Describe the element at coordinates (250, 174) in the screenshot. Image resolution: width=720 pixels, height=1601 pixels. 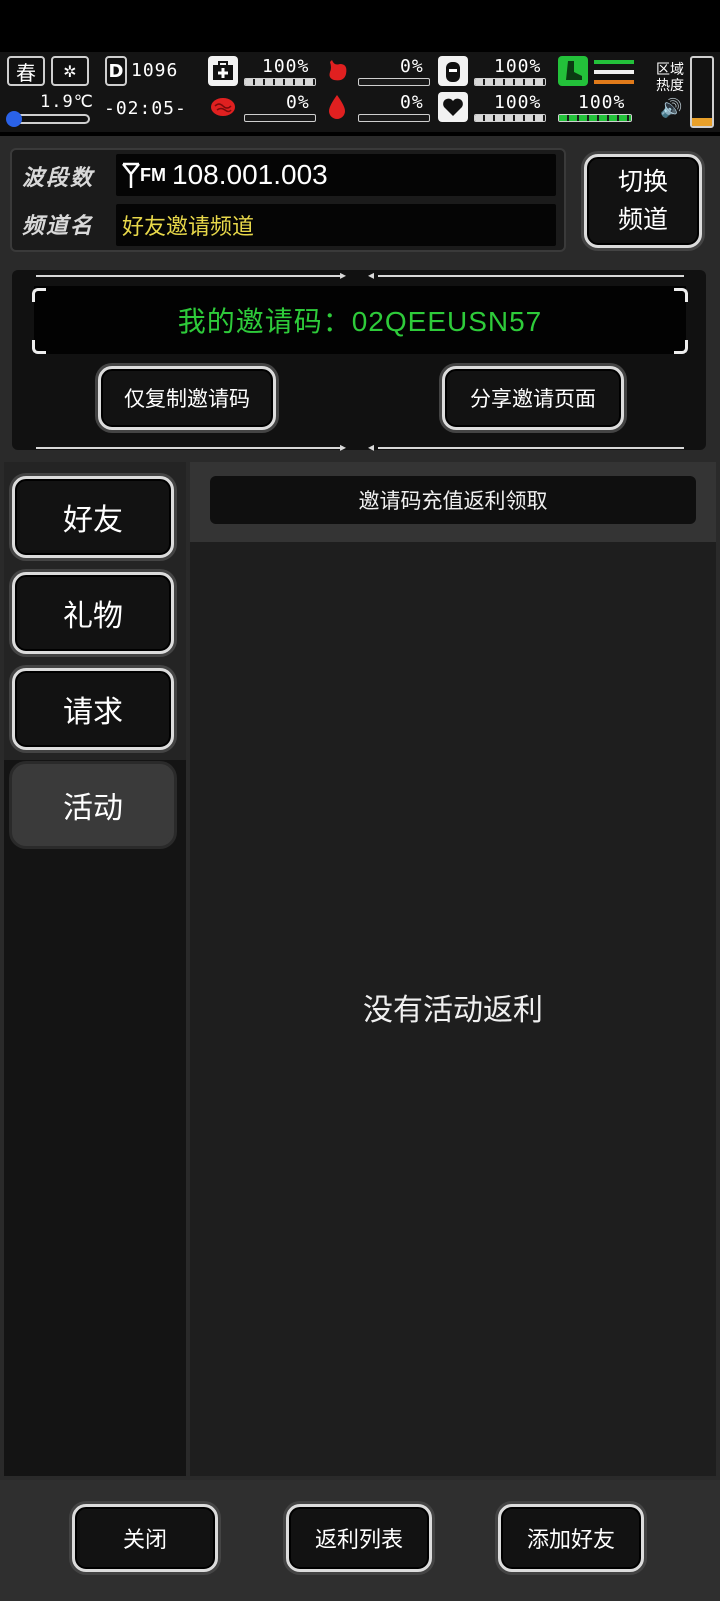
I see `frequency-value: 108.001.003` at that location.